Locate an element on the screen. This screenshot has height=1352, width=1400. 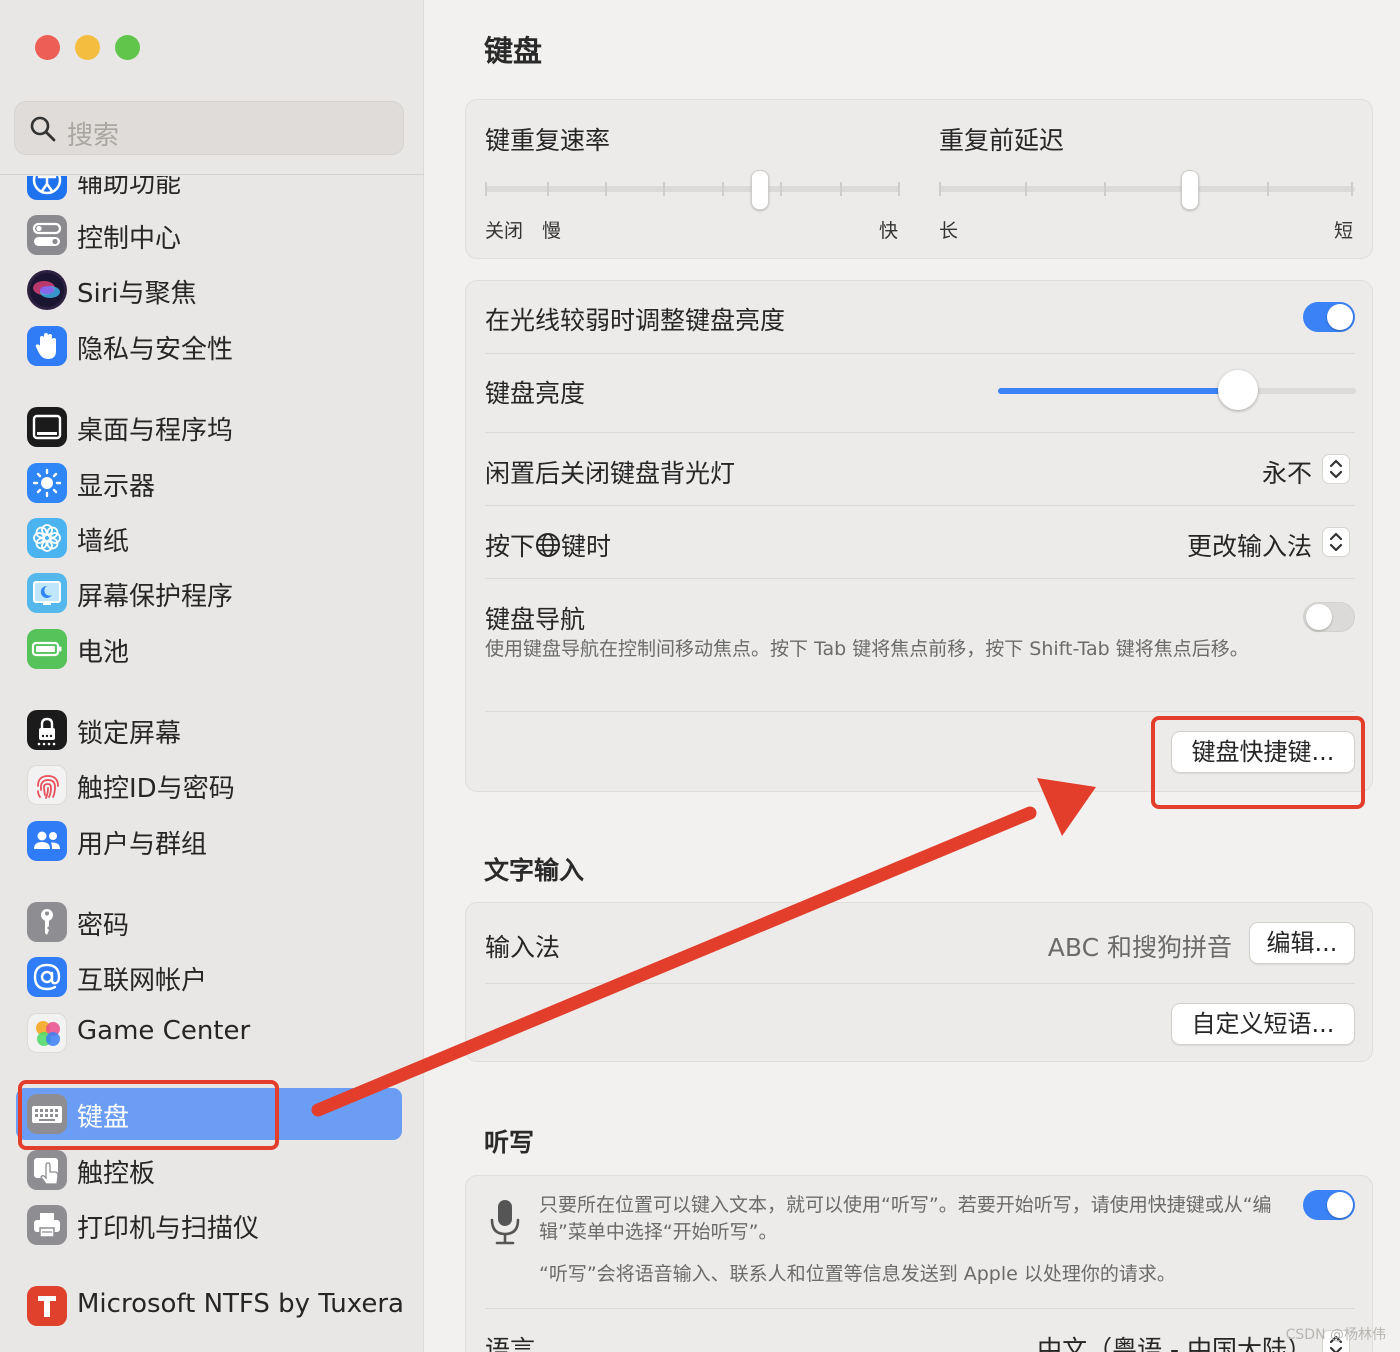
zoom-window-button is located at coordinates (127, 47).